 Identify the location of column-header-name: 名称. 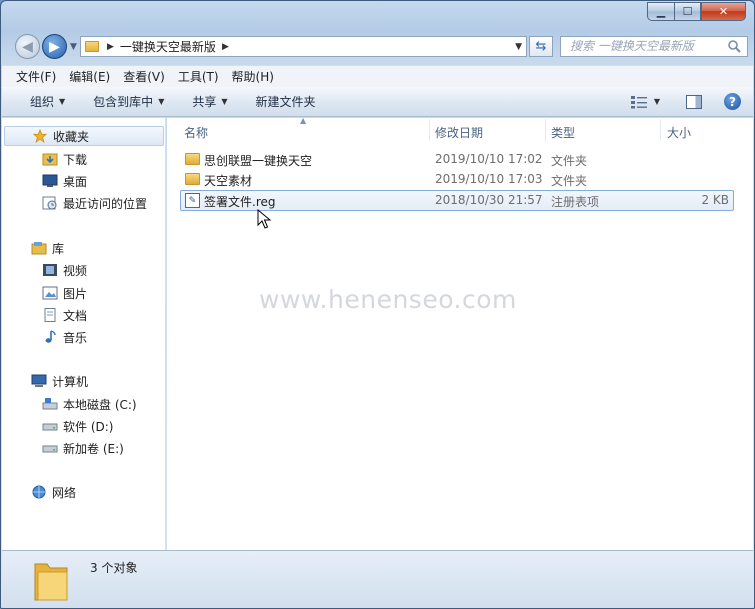
(196, 132).